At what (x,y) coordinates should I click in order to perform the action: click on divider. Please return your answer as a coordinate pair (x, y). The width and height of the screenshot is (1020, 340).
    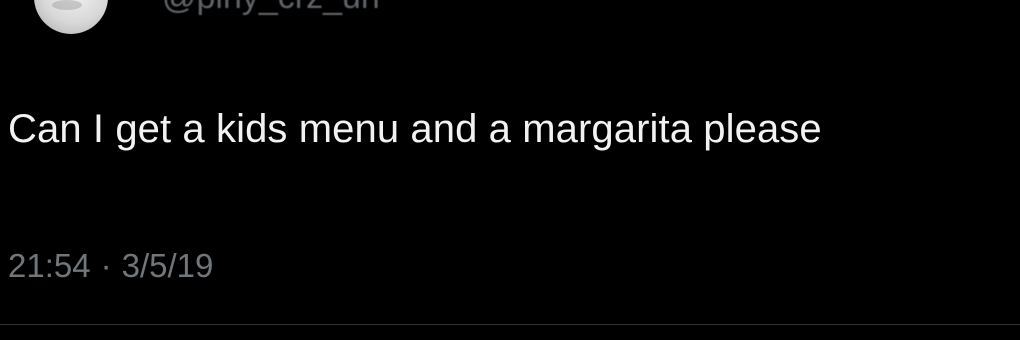
    Looking at the image, I should click on (510, 324).